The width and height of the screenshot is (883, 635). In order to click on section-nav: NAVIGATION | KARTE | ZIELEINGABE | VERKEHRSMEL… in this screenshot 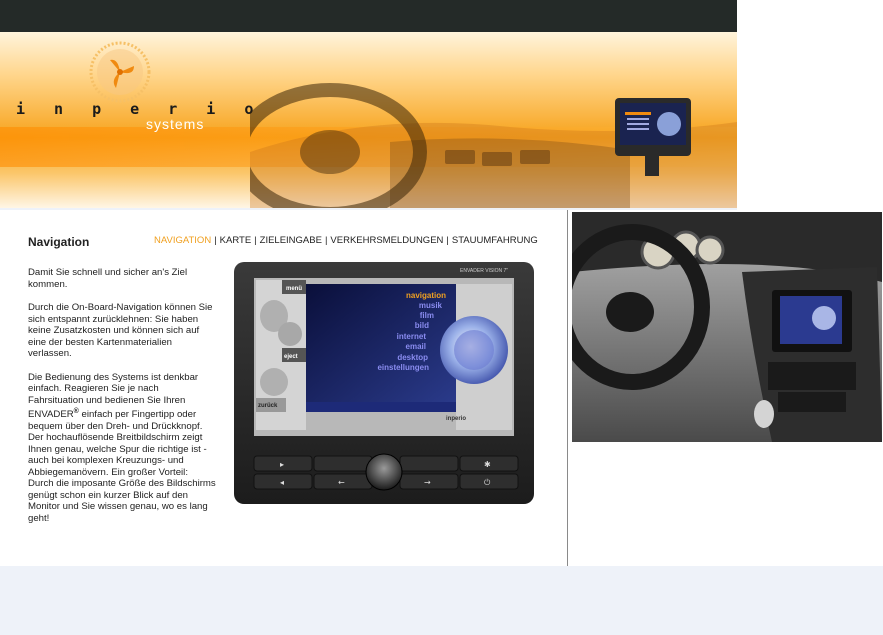, I will do `click(346, 240)`.